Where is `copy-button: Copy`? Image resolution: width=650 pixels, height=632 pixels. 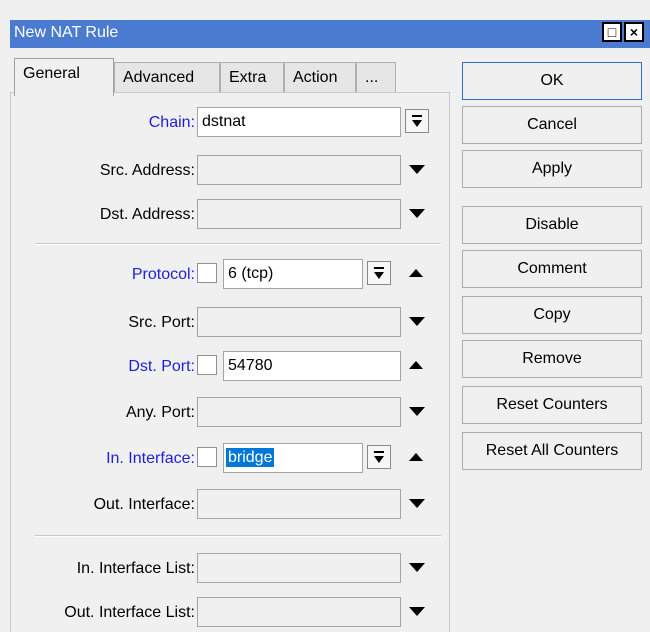
copy-button: Copy is located at coordinates (552, 315).